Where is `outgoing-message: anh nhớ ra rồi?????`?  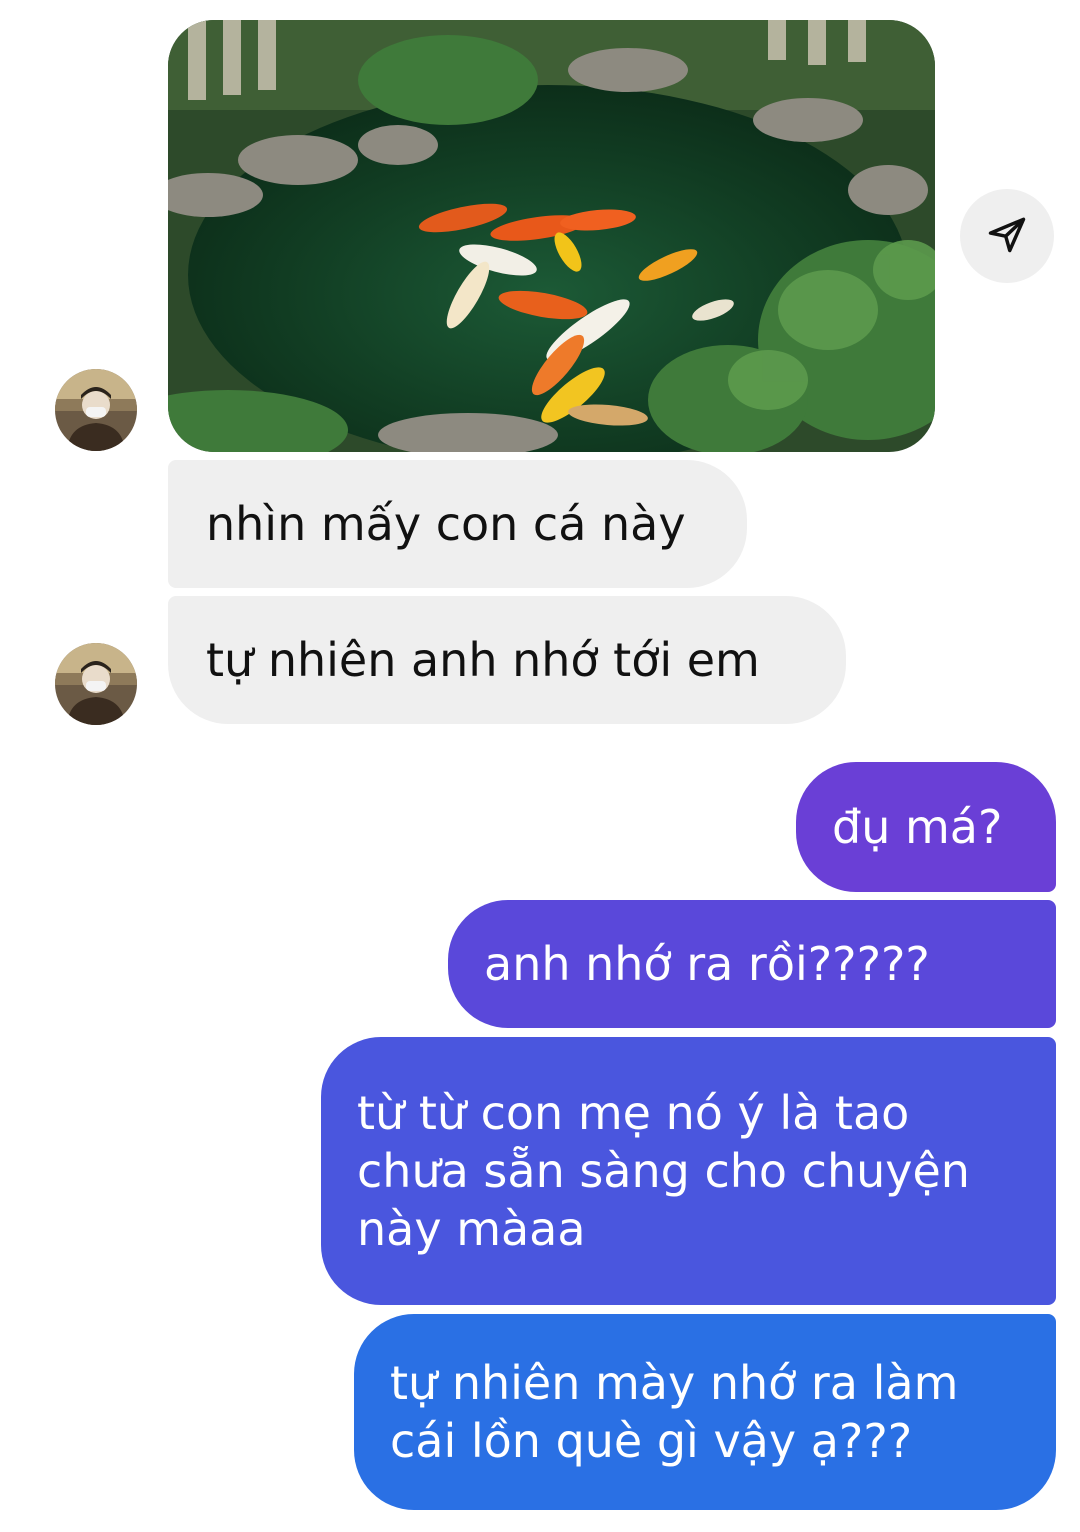
outgoing-message: anh nhớ ra rồi????? is located at coordinates (752, 964).